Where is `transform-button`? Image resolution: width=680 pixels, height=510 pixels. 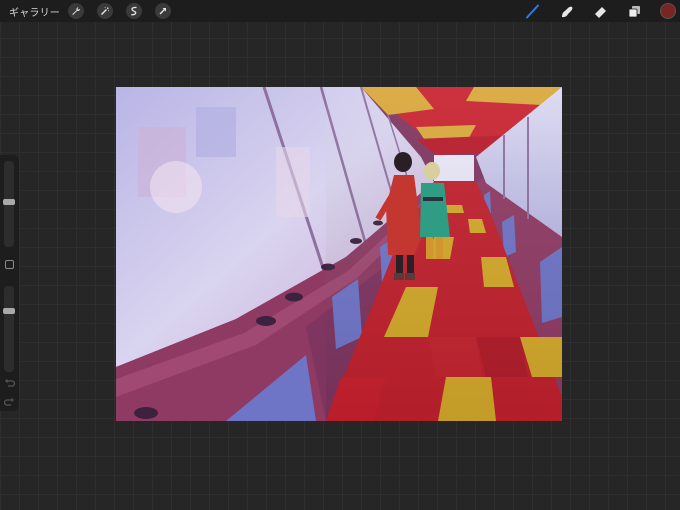
transform-button is located at coordinates (163, 11).